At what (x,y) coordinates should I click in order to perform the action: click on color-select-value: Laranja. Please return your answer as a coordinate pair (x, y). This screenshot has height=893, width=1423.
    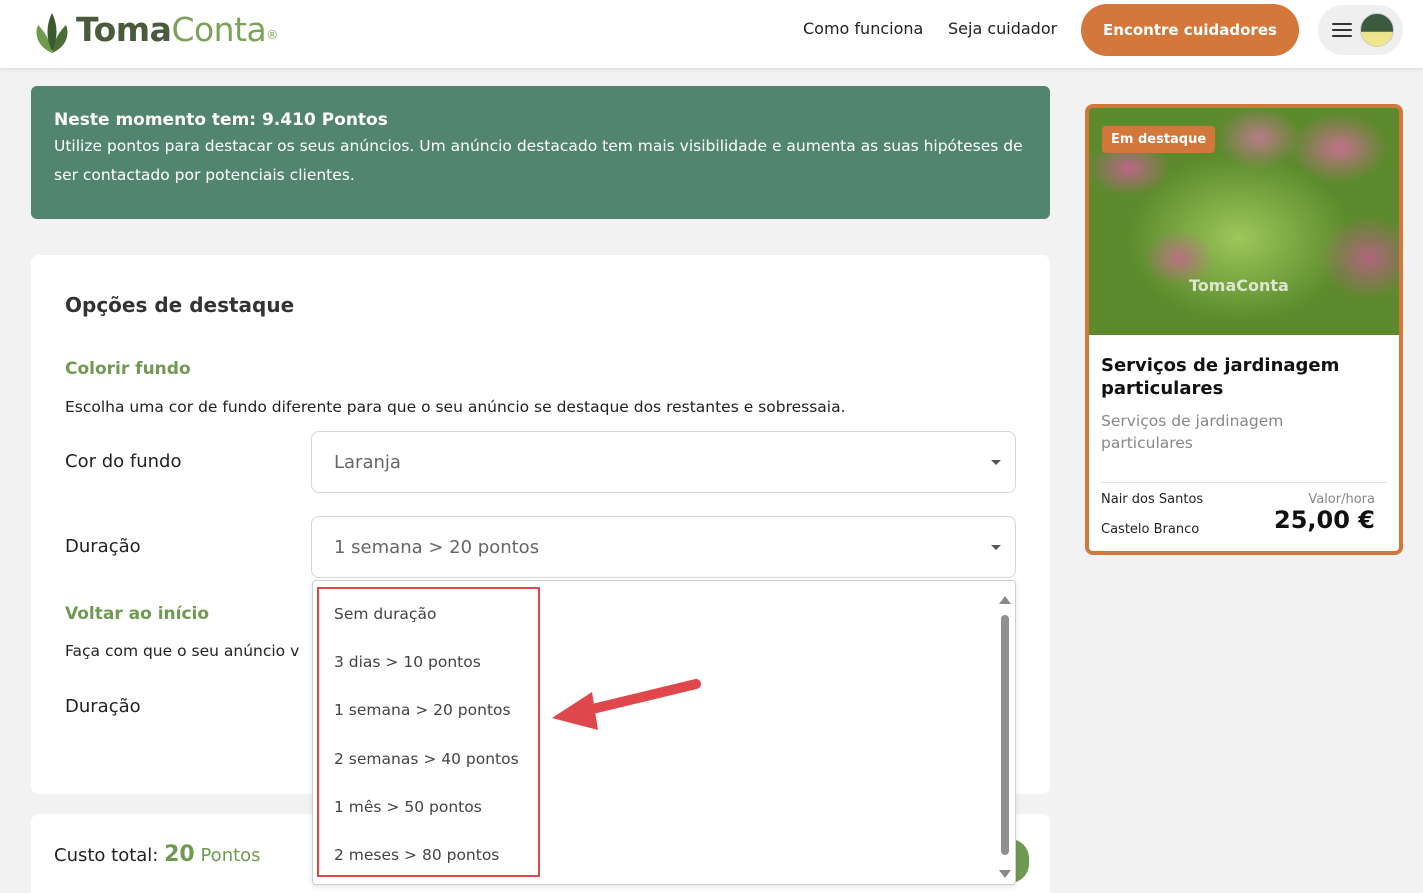
    Looking at the image, I should click on (367, 462).